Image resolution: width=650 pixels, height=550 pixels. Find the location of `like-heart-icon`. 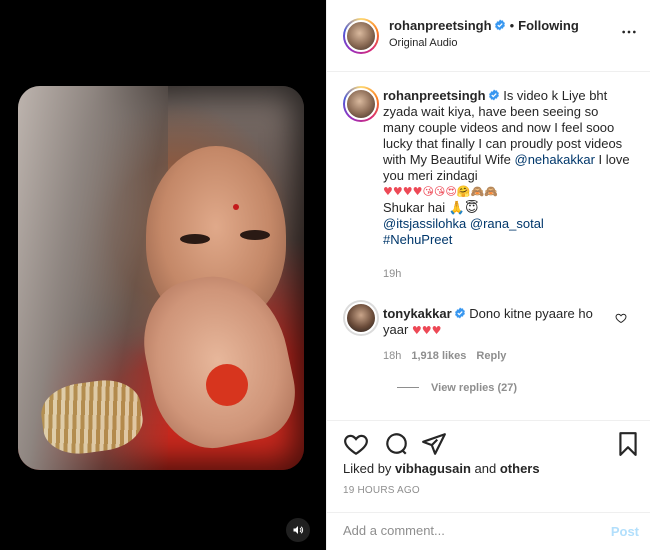

like-heart-icon is located at coordinates (356, 444).